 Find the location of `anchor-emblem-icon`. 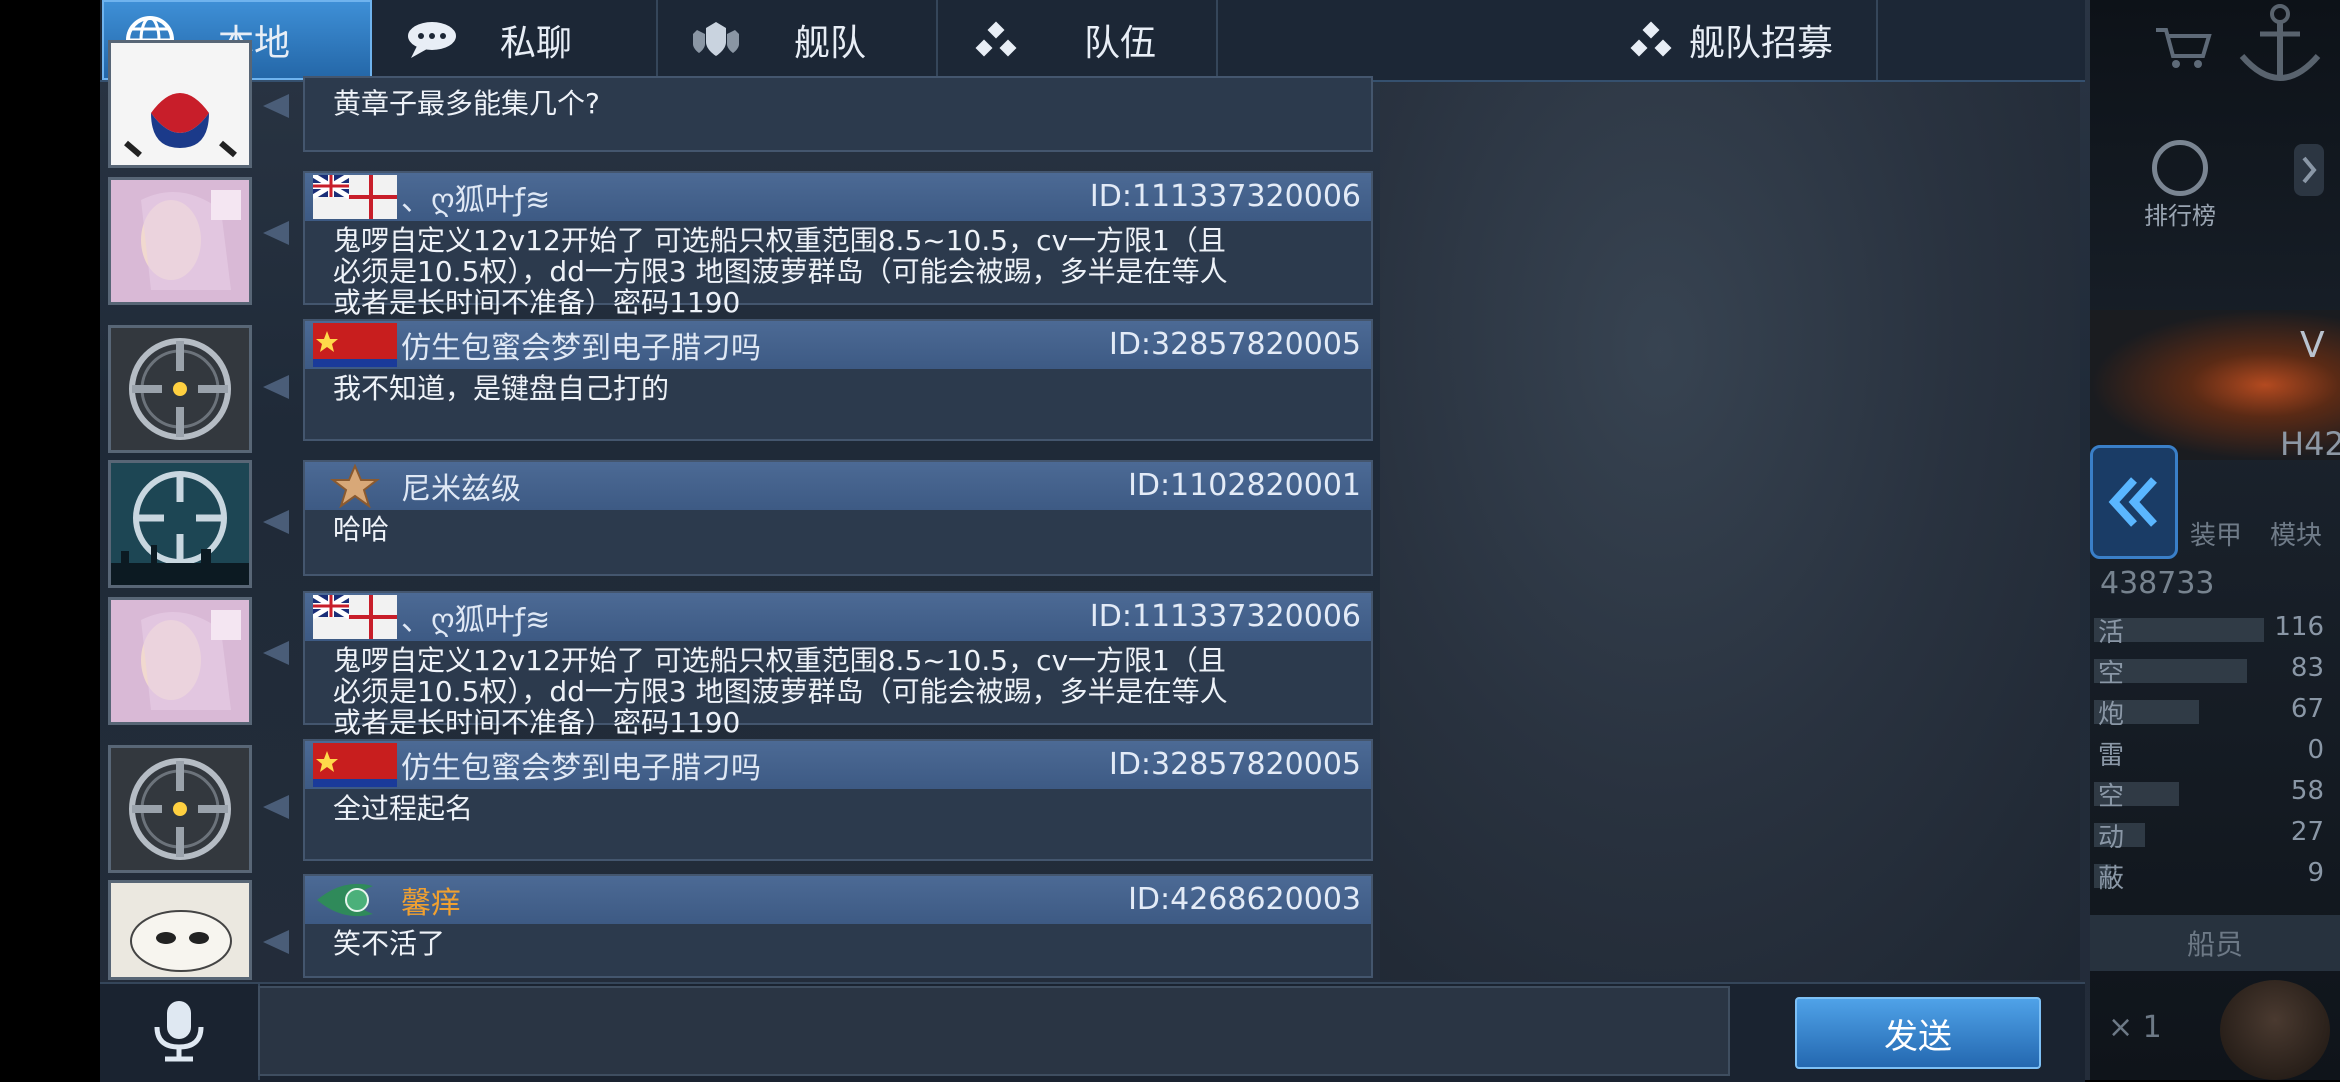

anchor-emblem-icon is located at coordinates (2280, 45).